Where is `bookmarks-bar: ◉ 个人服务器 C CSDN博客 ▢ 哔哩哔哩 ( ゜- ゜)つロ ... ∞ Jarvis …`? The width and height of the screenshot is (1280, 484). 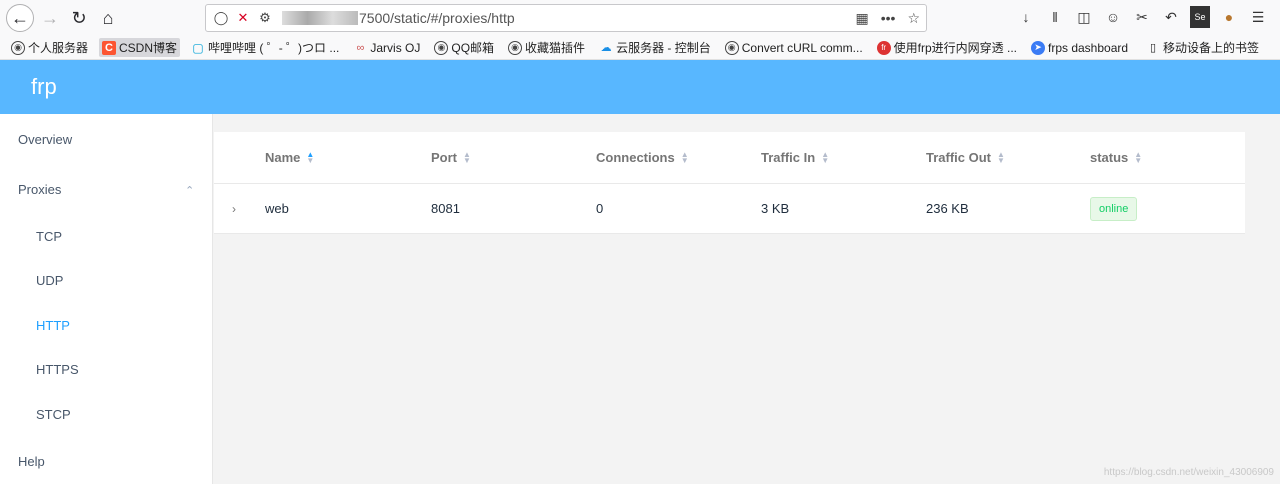
bookmarks-bar: ◉ 个人服务器 C CSDN博客 ▢ 哔哩哔哩 ( ゜- ゜)つロ ... ∞ Jarvis … is located at coordinates (640, 48).